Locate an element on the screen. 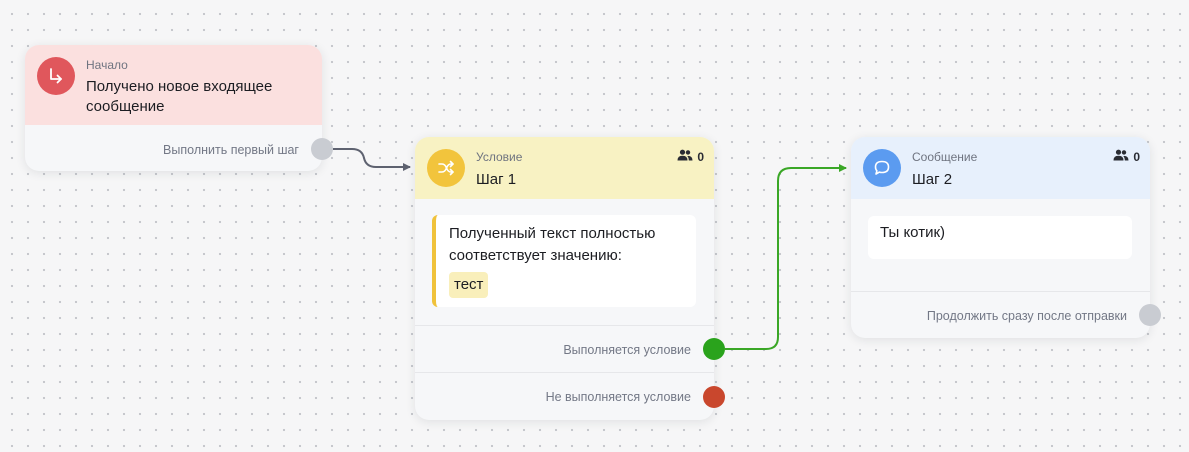  condition-node-header: Условие Шаг 1 0 is located at coordinates (564, 168).